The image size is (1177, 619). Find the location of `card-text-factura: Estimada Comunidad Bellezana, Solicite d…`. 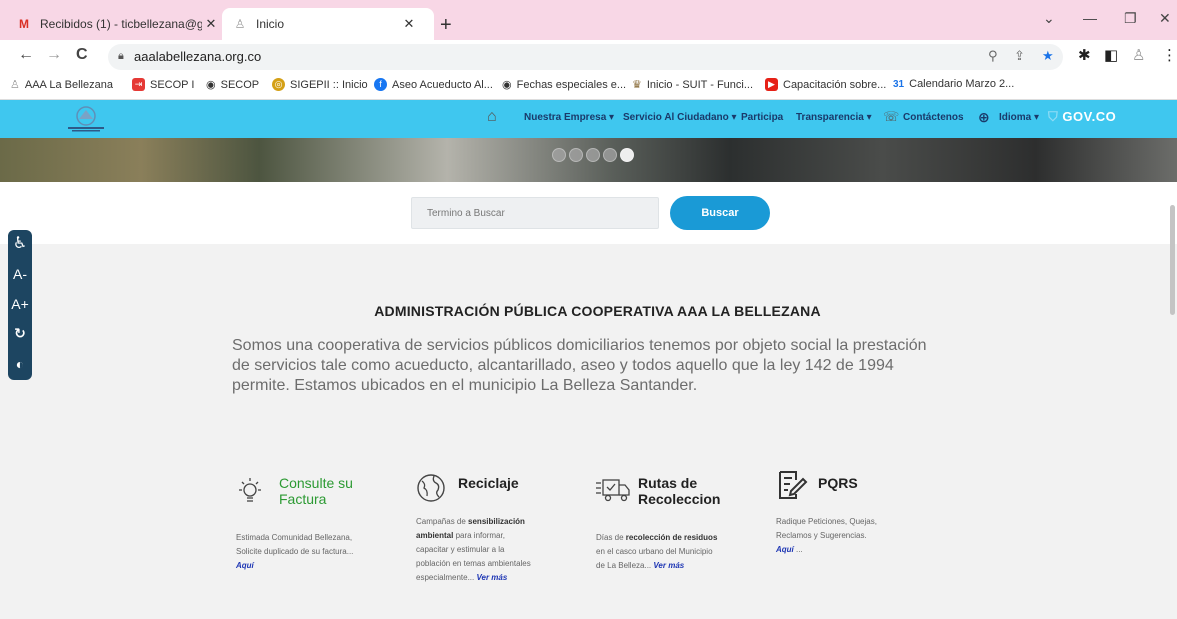

card-text-factura: Estimada Comunidad Bellezana, Solicite d… is located at coordinates (294, 552).